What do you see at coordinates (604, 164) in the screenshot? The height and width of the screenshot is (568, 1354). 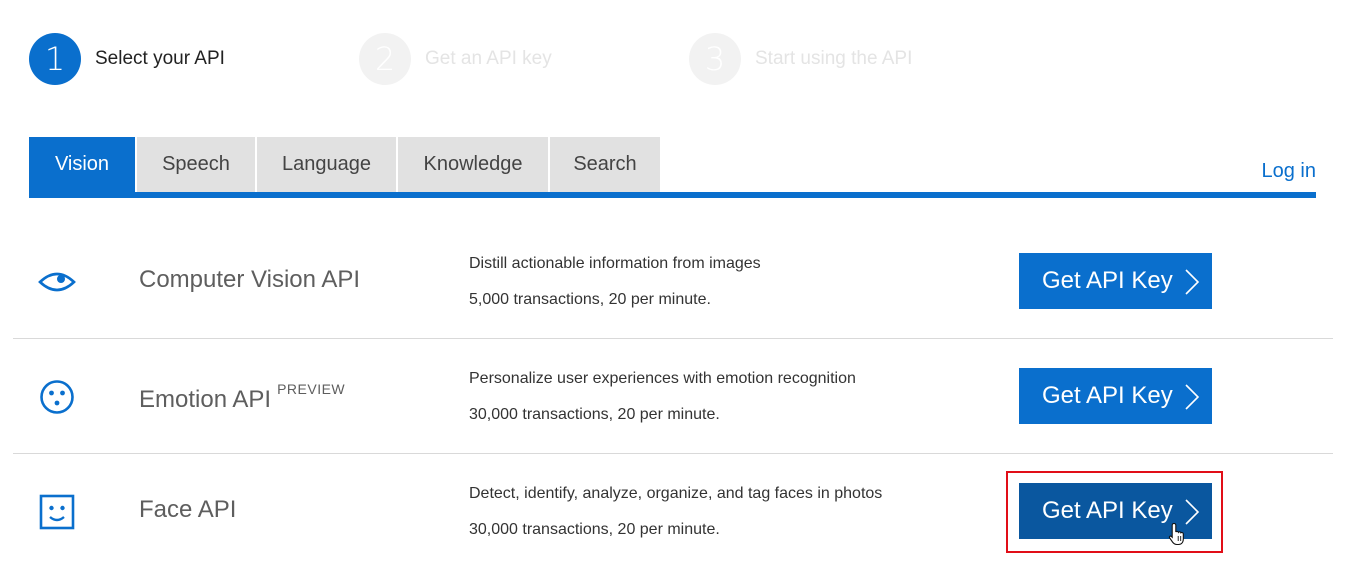 I see `tab-search: Search` at bounding box center [604, 164].